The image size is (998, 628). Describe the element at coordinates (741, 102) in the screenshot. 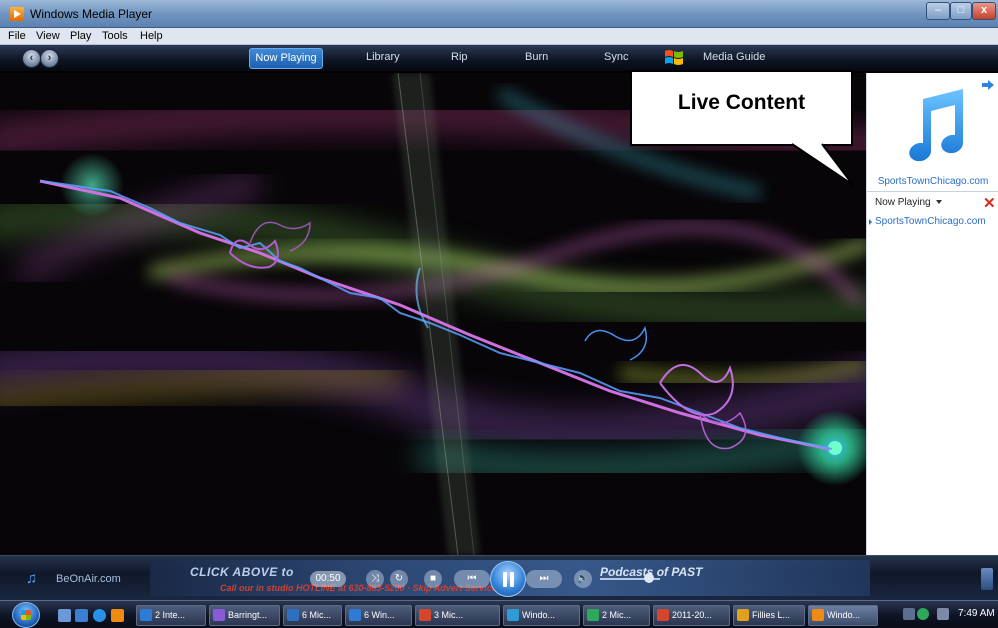

I see `callout-text: Live Content` at that location.